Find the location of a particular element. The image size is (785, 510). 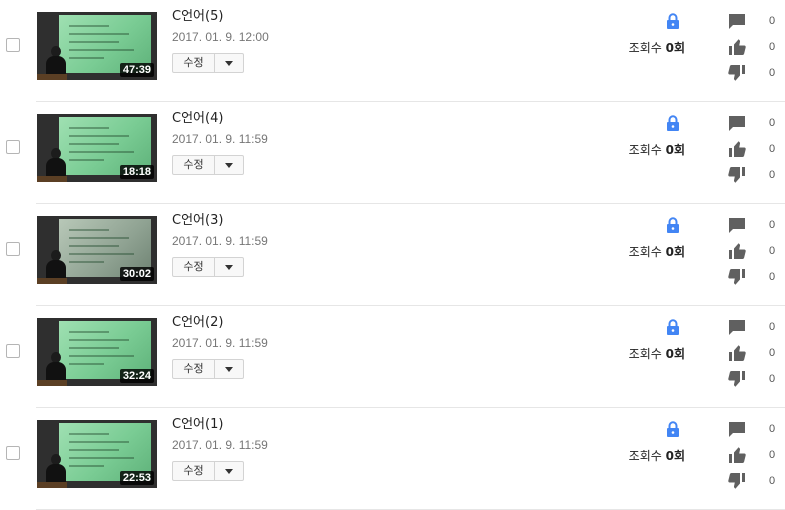

video-title: C언어(5) is located at coordinates (197, 17).